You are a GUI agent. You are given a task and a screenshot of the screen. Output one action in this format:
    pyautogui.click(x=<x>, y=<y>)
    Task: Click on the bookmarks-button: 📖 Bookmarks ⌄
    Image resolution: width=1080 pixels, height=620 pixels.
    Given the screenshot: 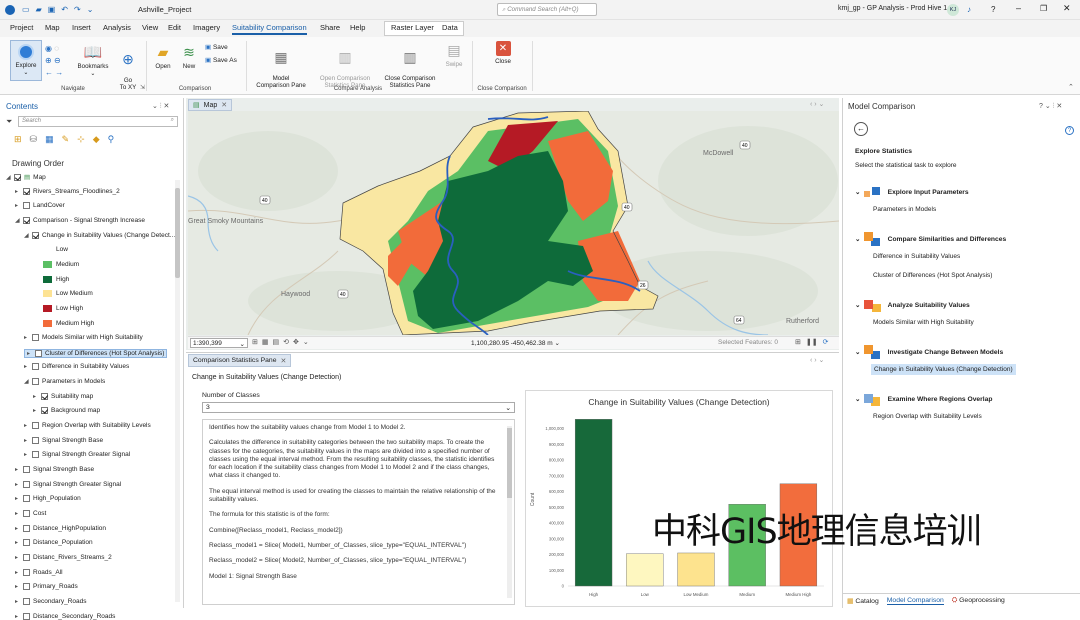 What is the action you would take?
    pyautogui.click(x=93, y=60)
    